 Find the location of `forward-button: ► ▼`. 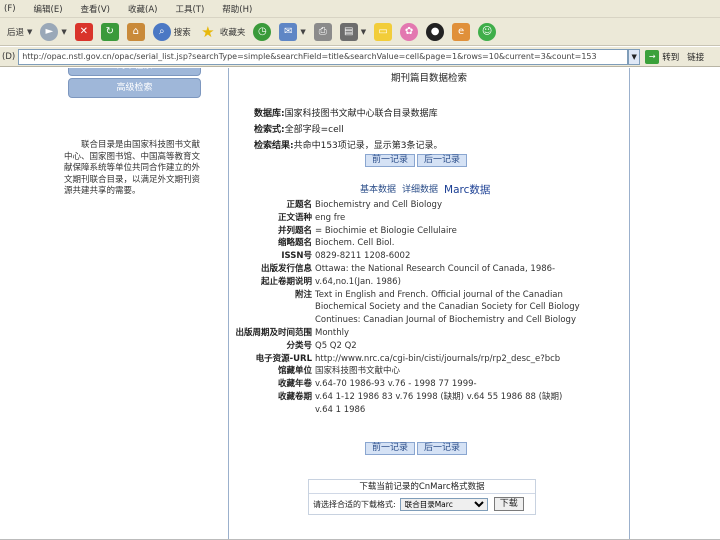

forward-button: ► ▼ is located at coordinates (53, 32).